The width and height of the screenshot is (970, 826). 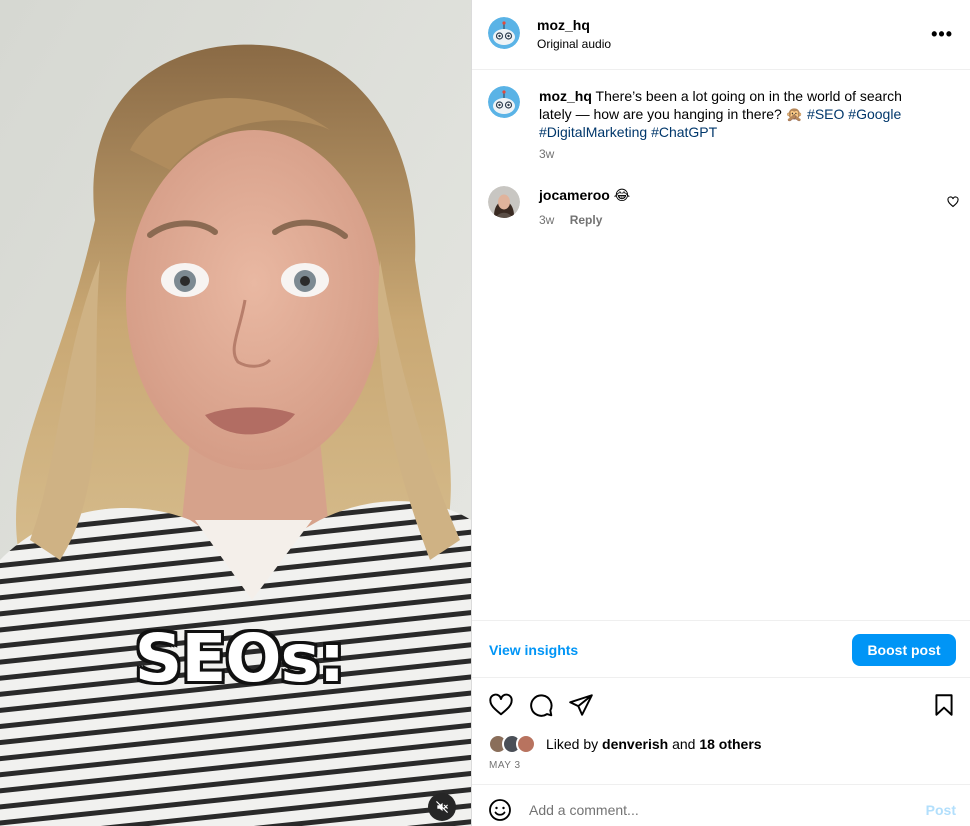 I want to click on comment-button, so click(x=541, y=705).